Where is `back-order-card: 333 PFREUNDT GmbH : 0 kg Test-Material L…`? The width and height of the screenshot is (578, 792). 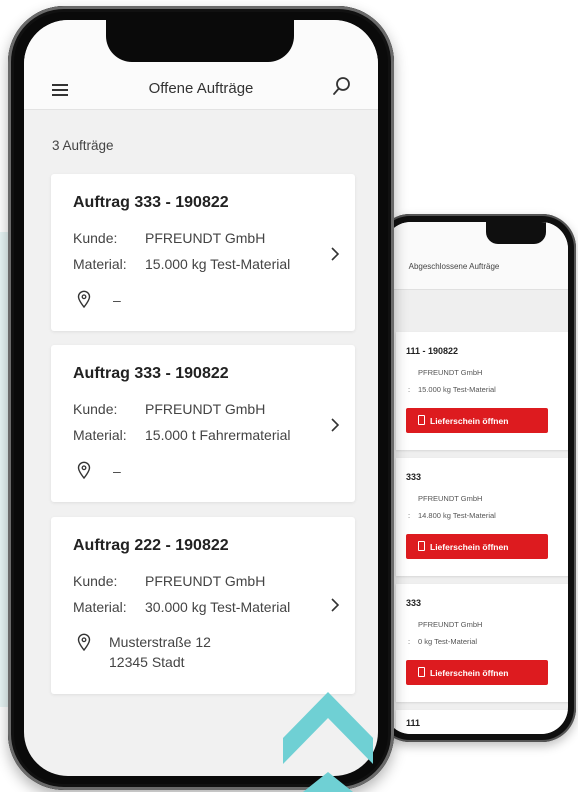 back-order-card: 333 PFREUNDT GmbH : 0 kg Test-Material L… is located at coordinates (482, 643).